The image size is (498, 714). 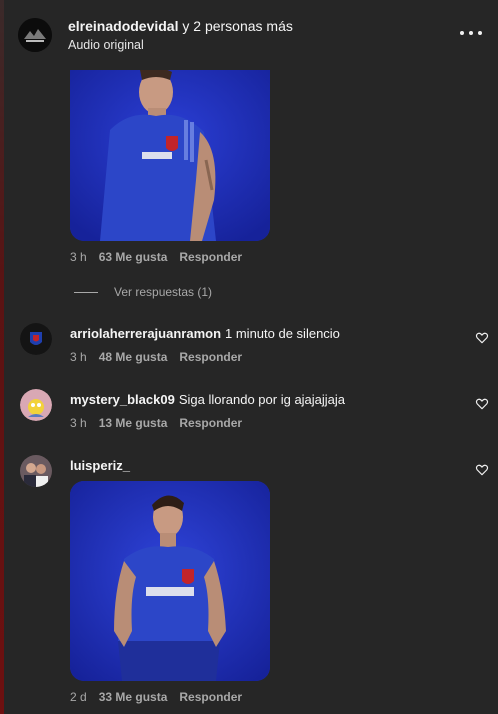 I want to click on author-avatar, so click(x=35, y=35).